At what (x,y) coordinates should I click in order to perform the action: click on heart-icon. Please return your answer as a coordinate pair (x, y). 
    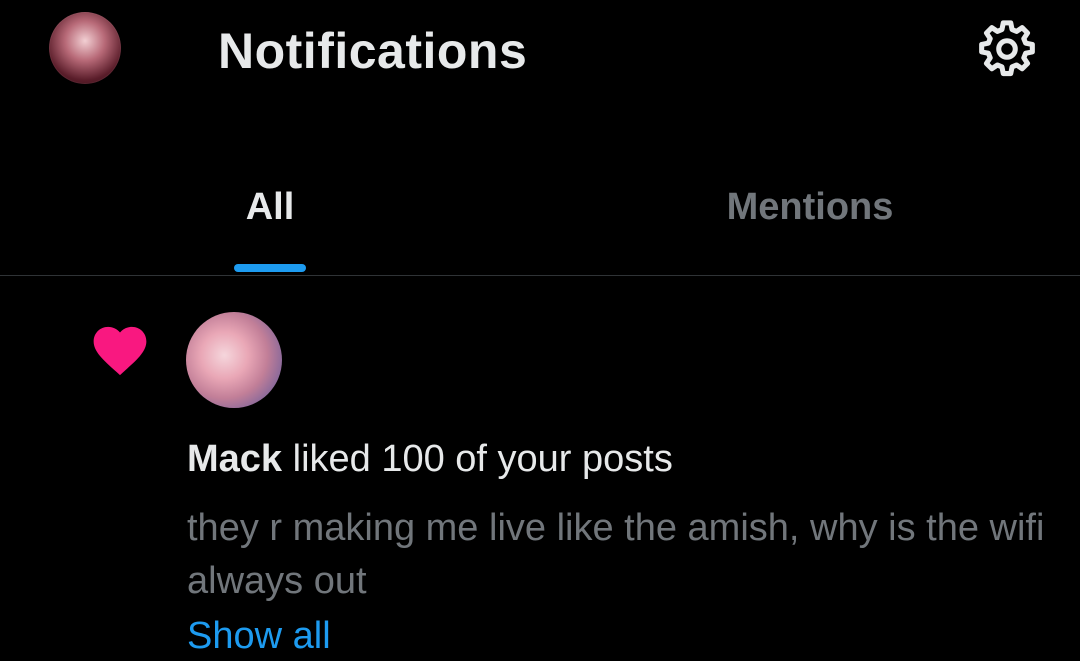
    Looking at the image, I should click on (120, 351).